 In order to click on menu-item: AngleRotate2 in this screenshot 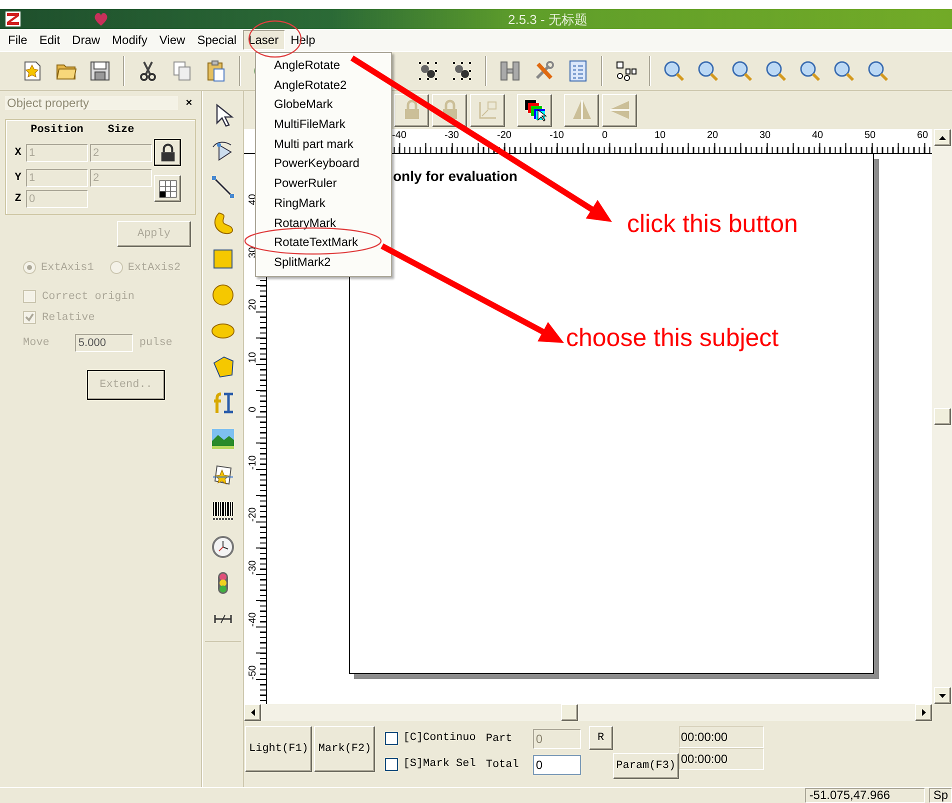, I will do `click(323, 86)`.